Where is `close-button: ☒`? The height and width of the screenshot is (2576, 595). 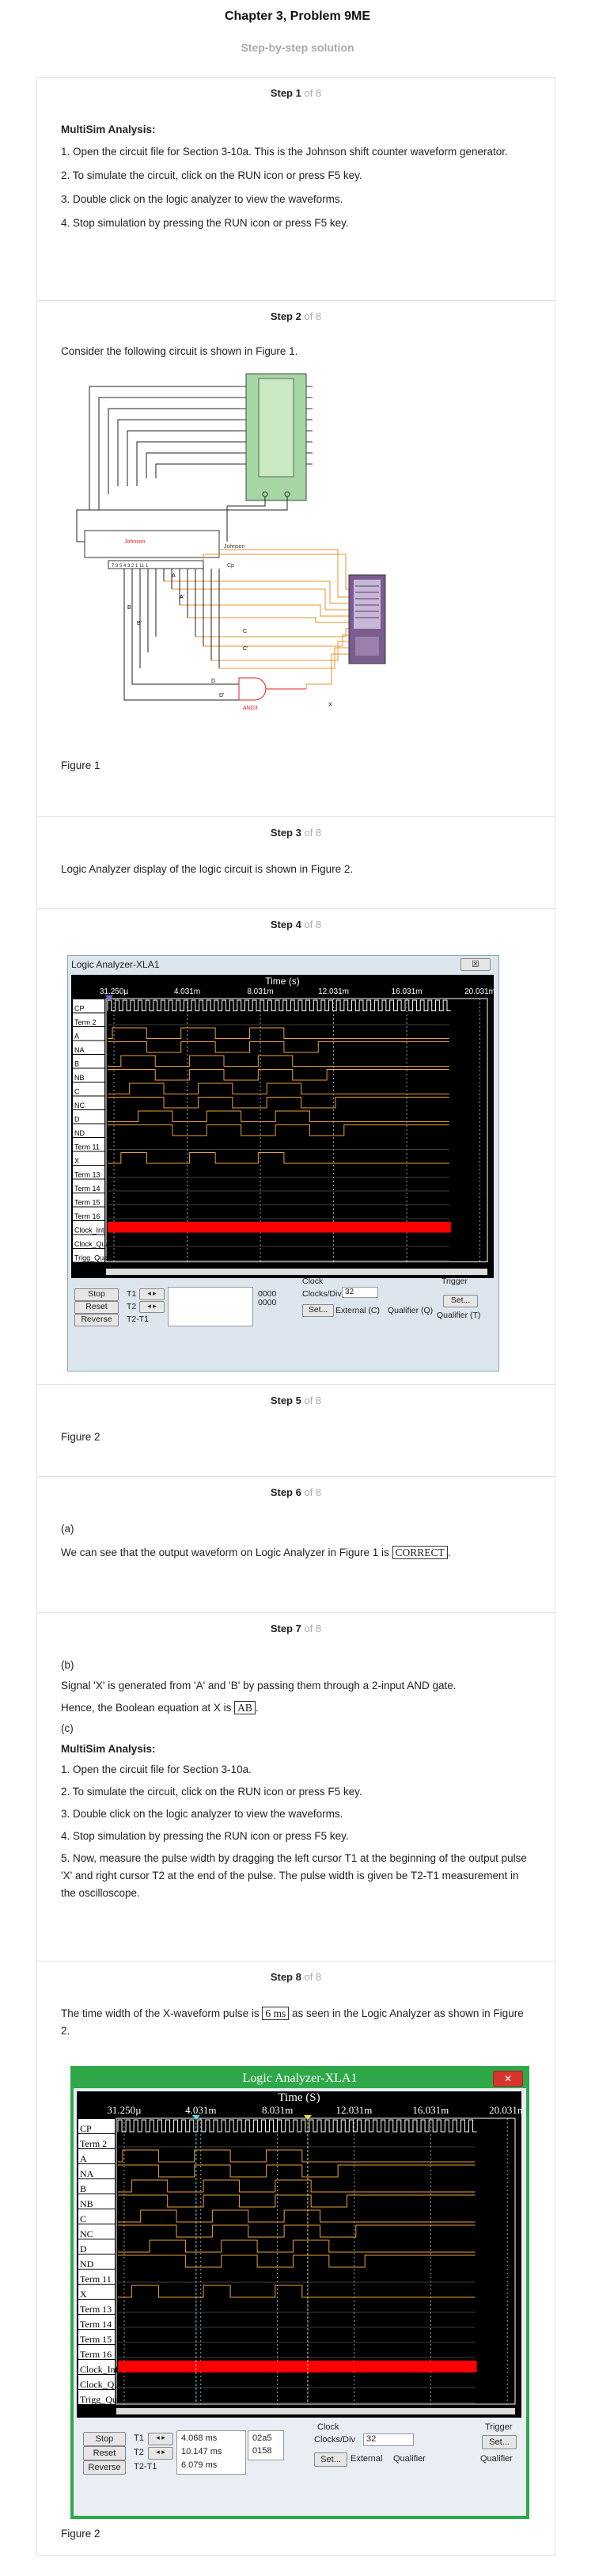
close-button: ☒ is located at coordinates (475, 964).